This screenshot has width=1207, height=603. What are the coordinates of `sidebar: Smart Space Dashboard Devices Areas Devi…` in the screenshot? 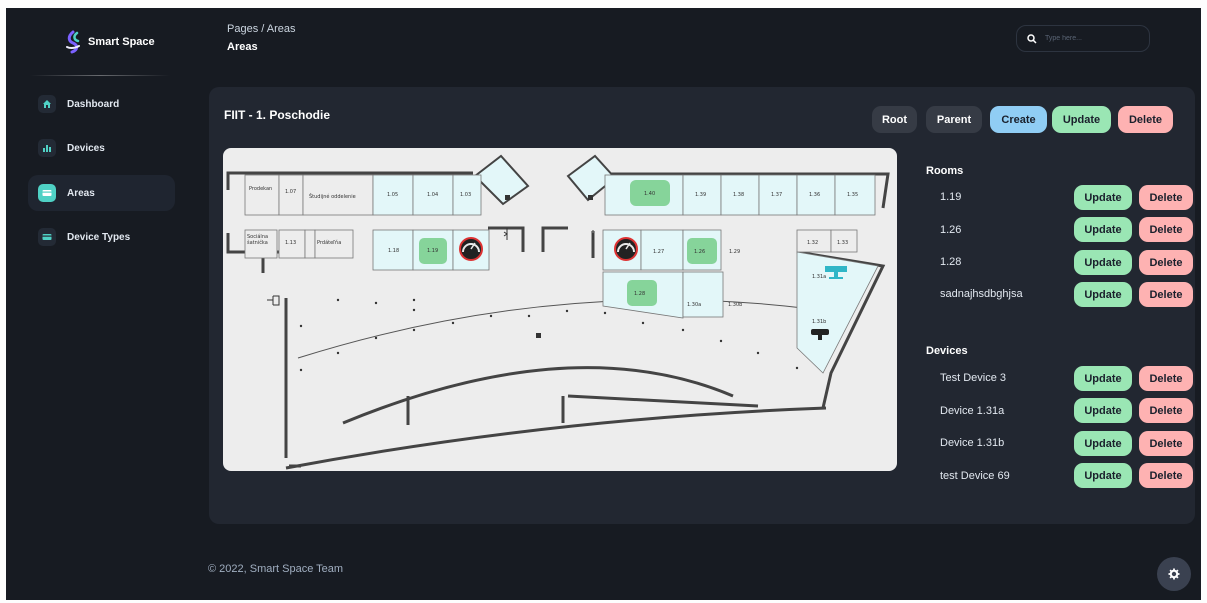 It's located at (94, 304).